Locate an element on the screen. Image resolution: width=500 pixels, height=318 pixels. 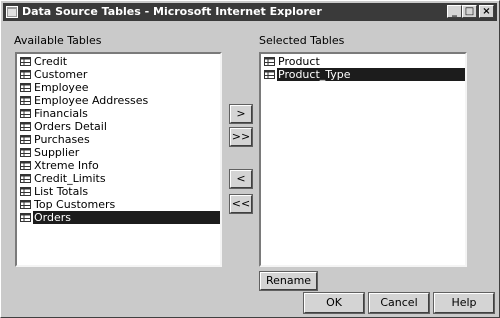
add-table-button: > is located at coordinates (241, 114).